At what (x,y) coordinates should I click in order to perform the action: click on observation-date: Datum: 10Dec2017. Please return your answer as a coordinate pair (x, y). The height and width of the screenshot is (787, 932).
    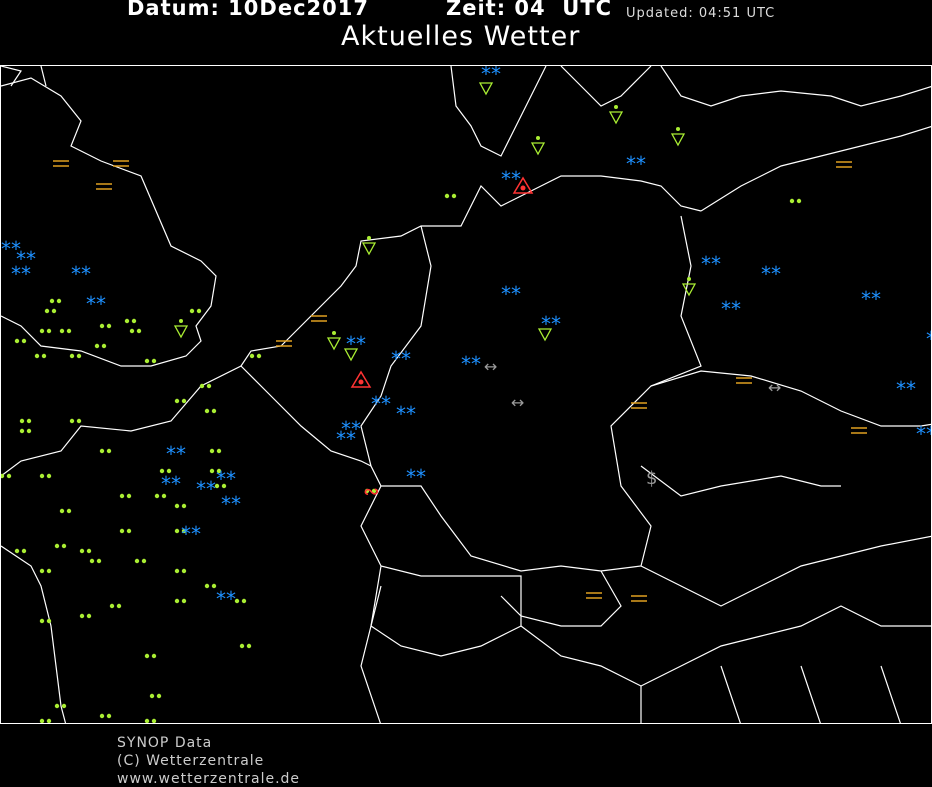
    Looking at the image, I should click on (248, 10).